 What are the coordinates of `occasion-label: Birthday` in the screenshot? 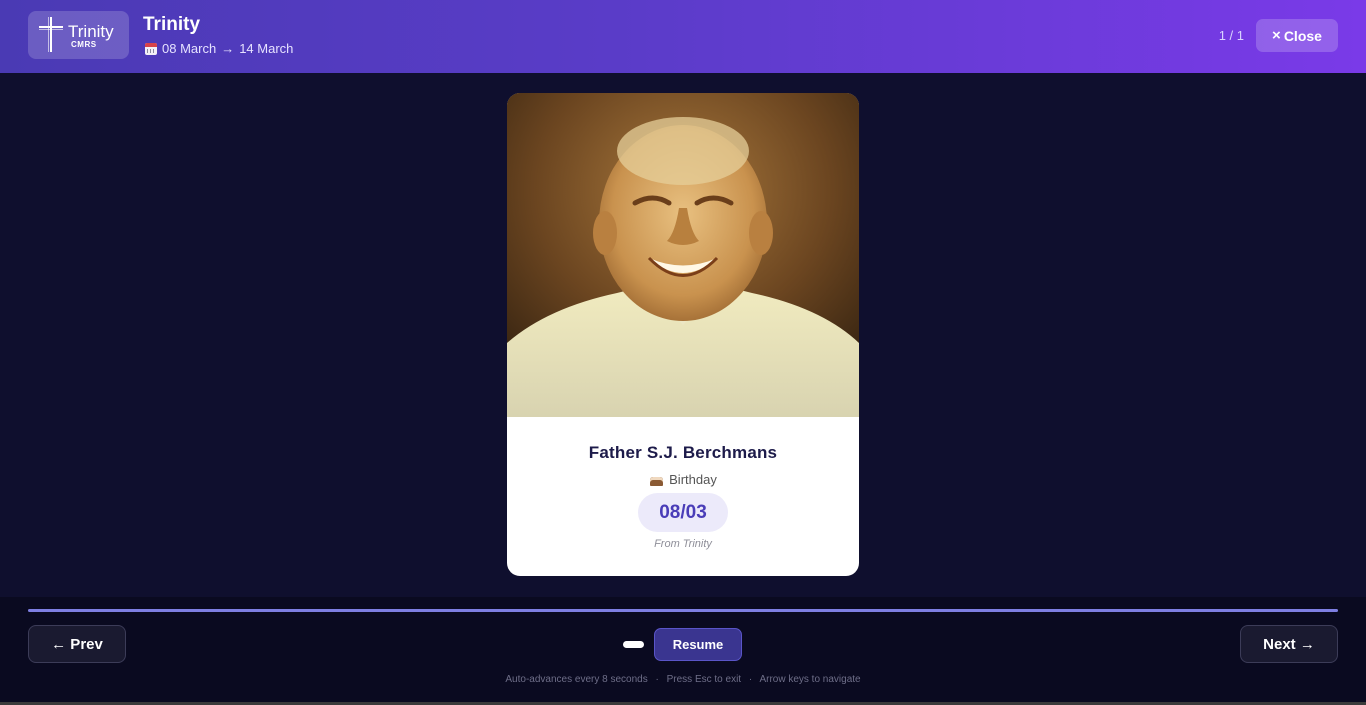 It's located at (693, 479).